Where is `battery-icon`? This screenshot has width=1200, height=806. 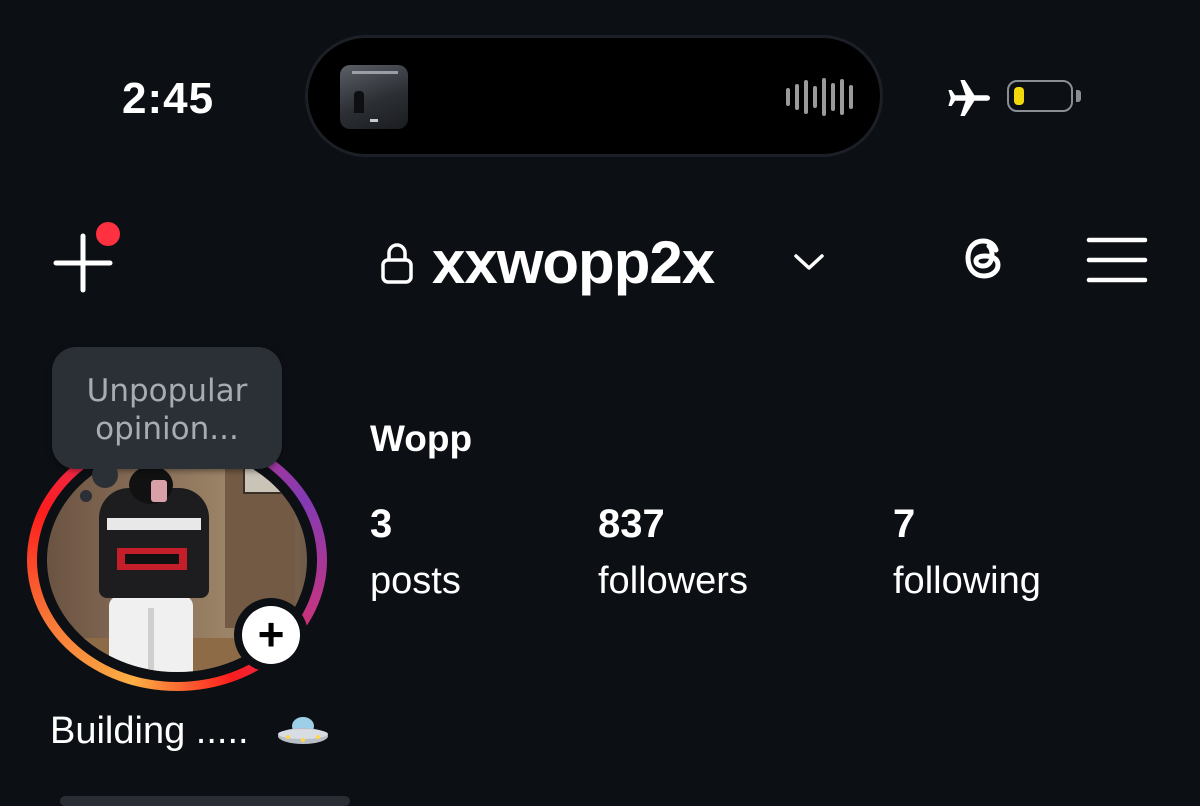
battery-icon is located at coordinates (1040, 96).